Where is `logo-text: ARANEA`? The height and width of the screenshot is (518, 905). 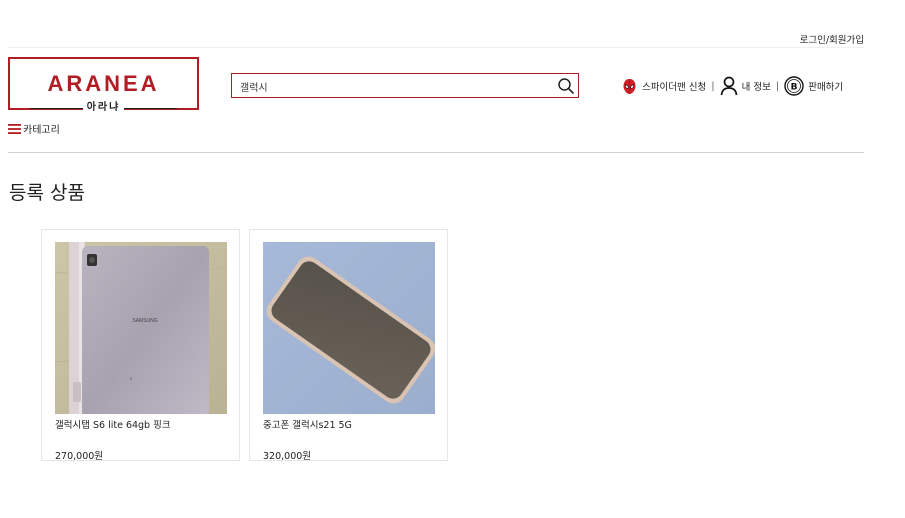
logo-text: ARANEA is located at coordinates (103, 83).